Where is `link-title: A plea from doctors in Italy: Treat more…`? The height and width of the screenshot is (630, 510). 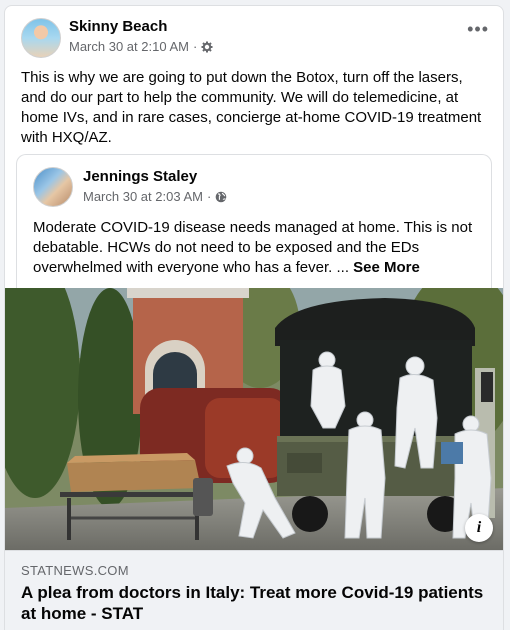
link-title: A plea from doctors in Italy: Treat more… is located at coordinates (256, 603).